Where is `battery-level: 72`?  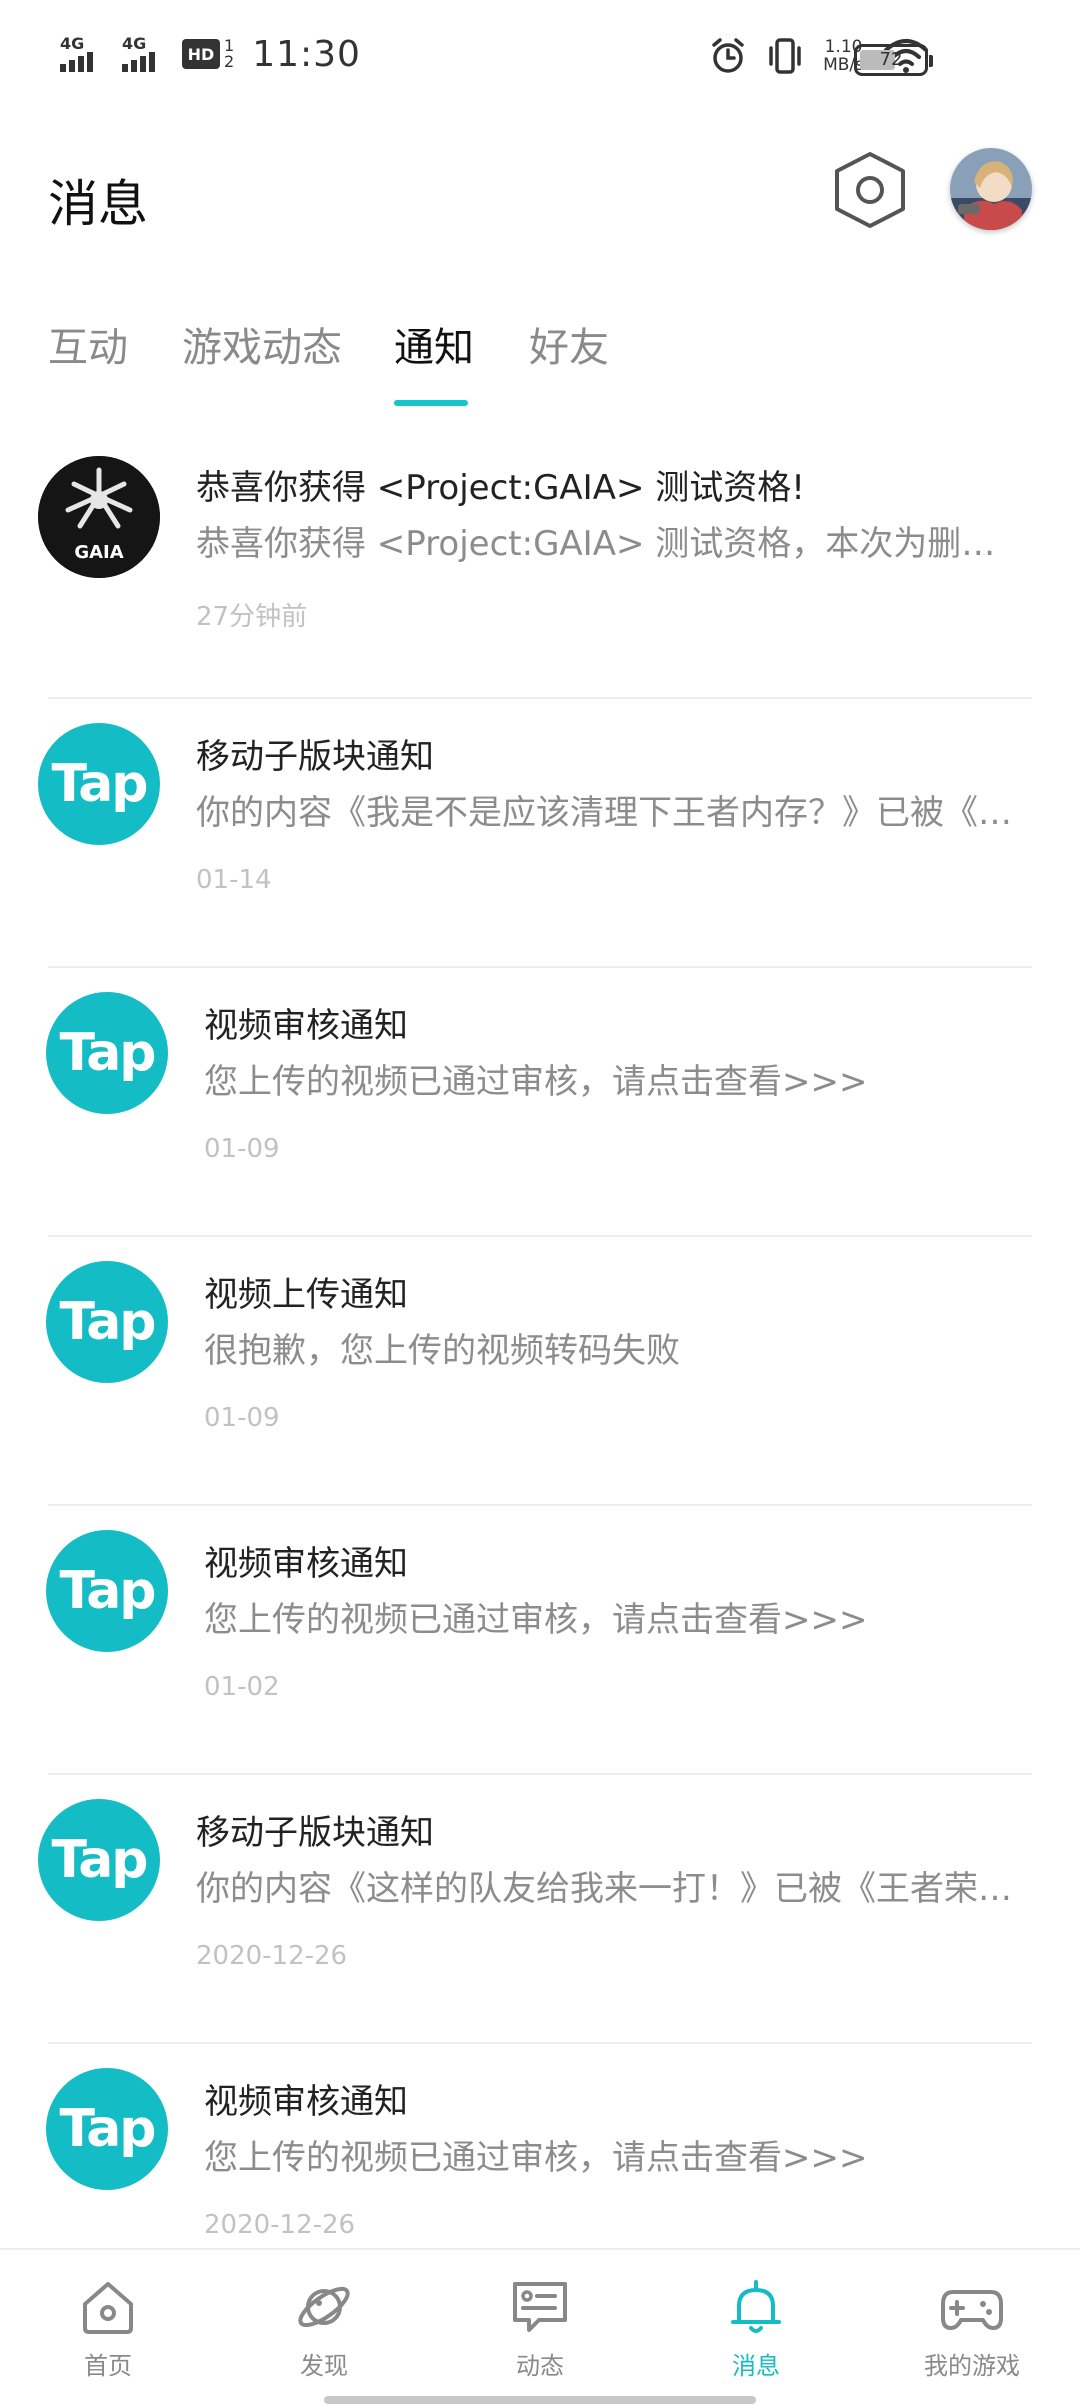 battery-level: 72 is located at coordinates (891, 59).